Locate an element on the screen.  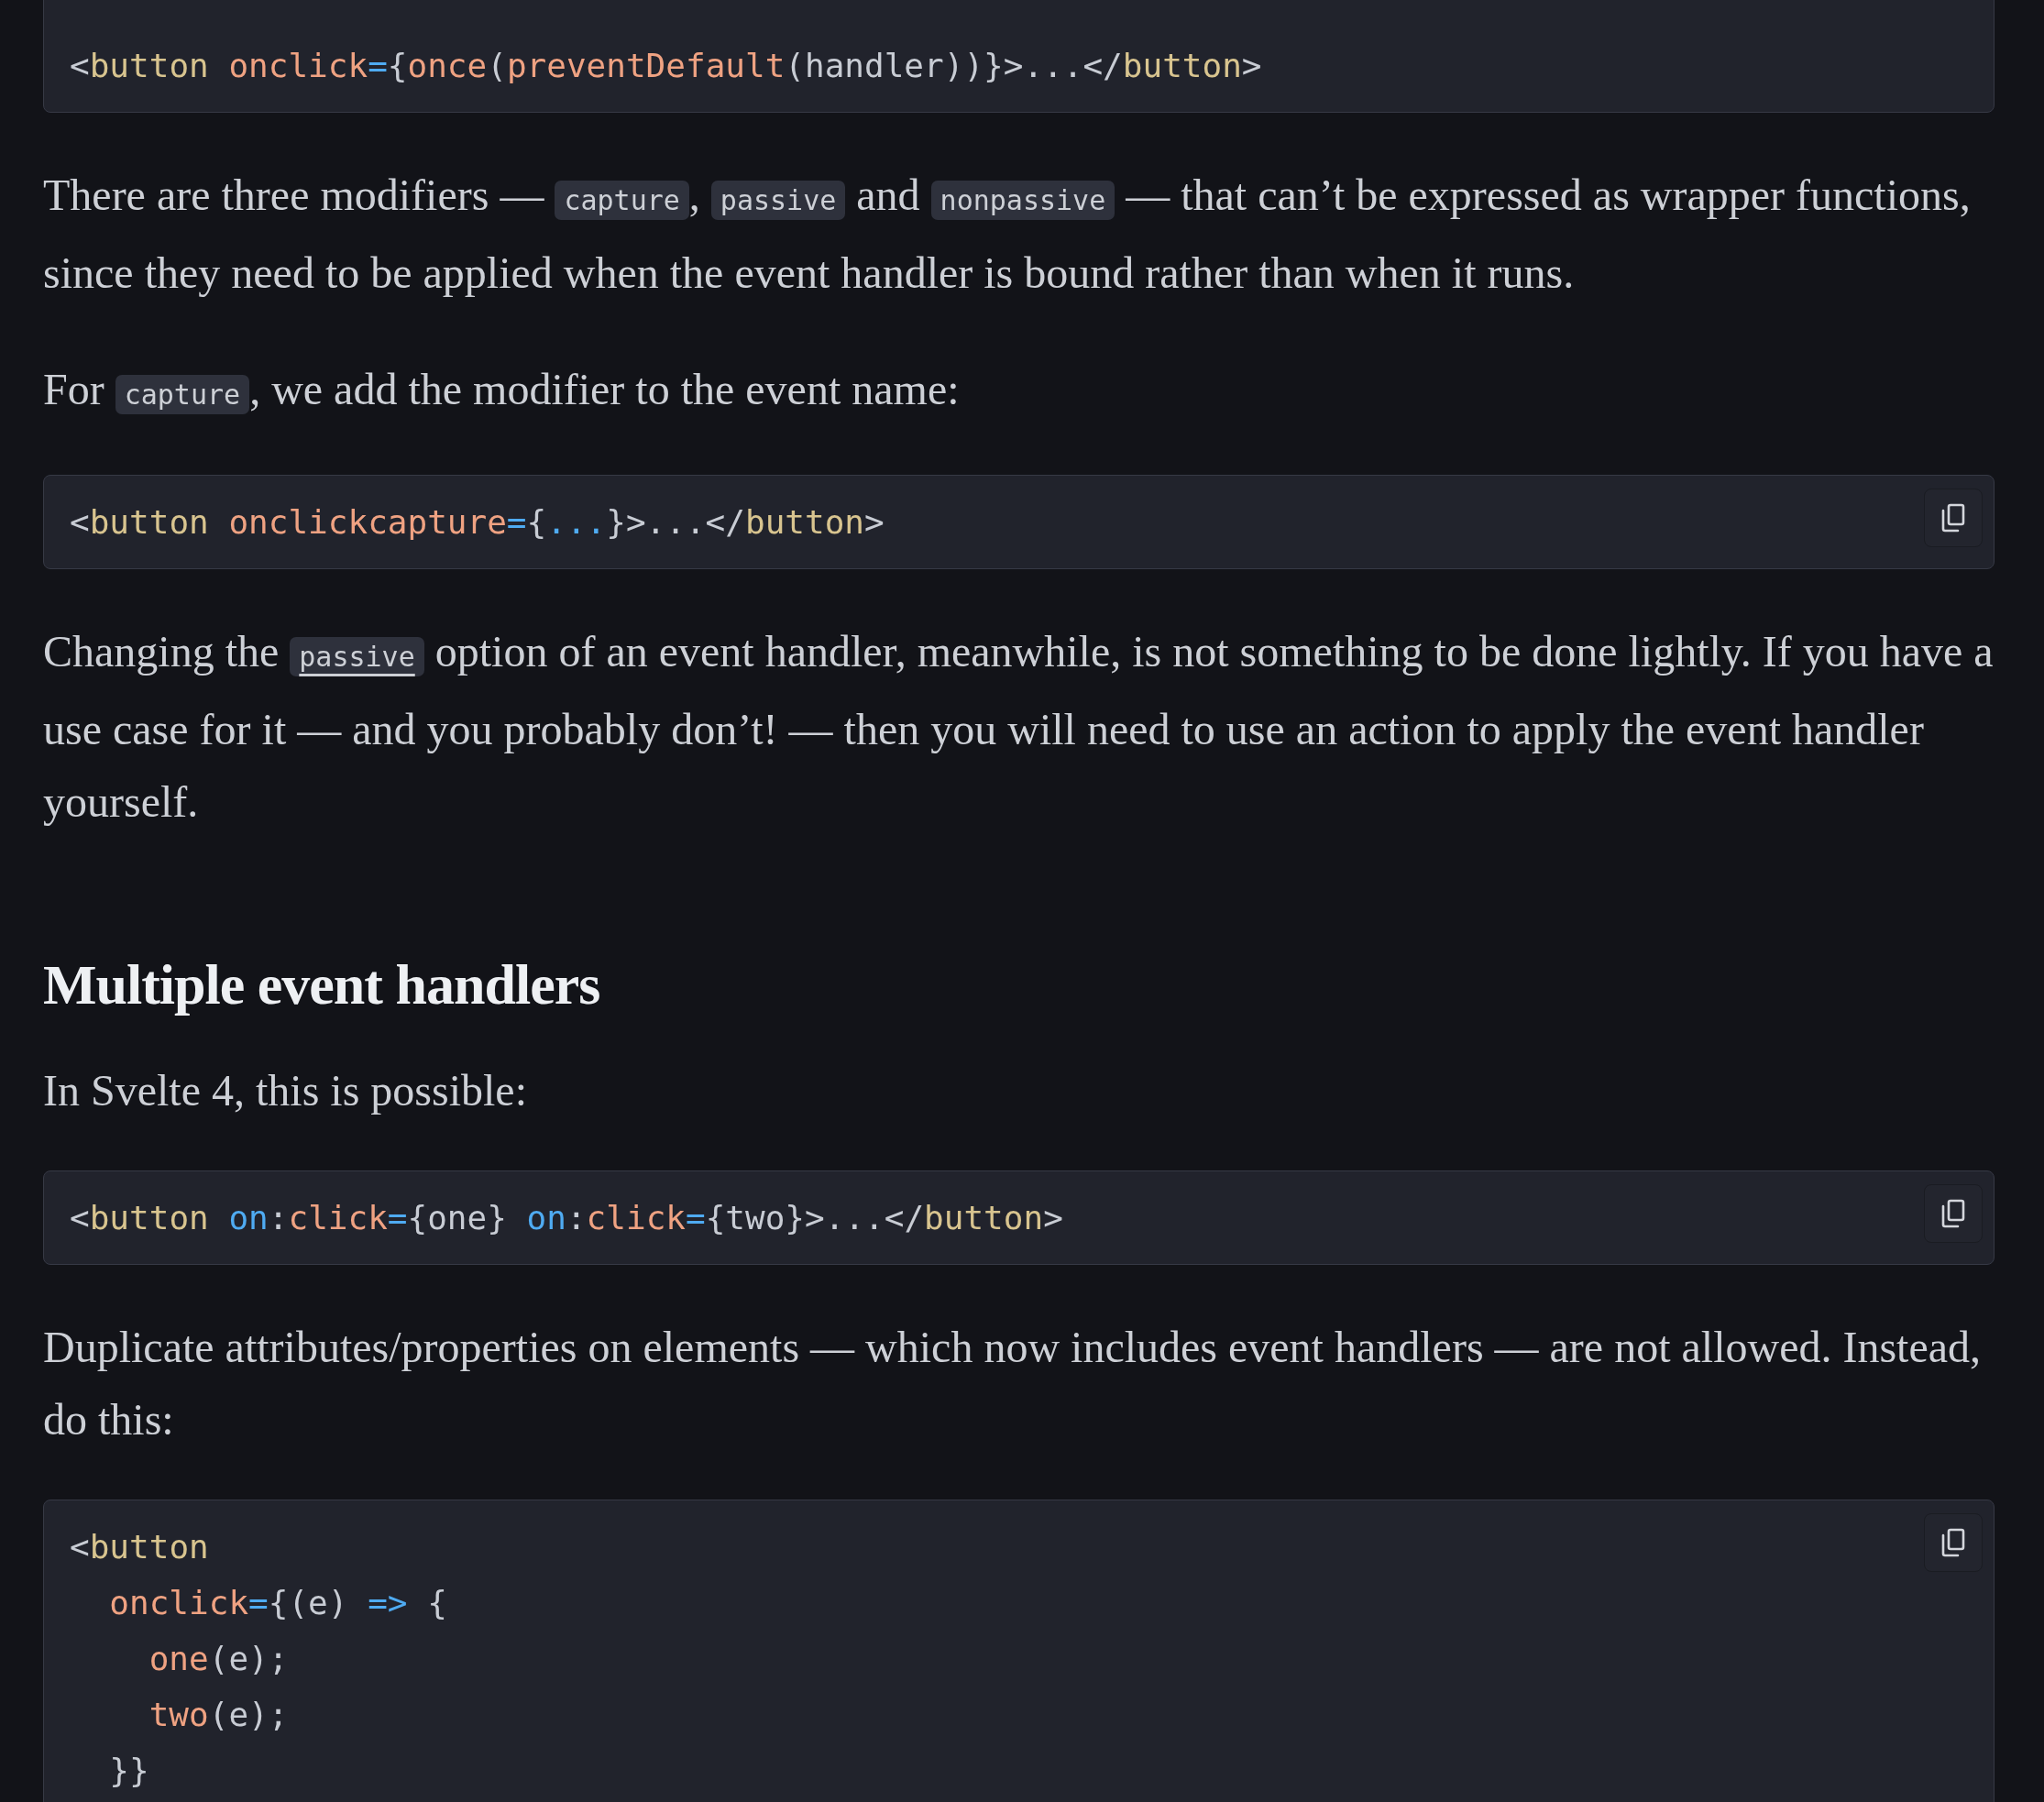
link: passive is located at coordinates (357, 656).